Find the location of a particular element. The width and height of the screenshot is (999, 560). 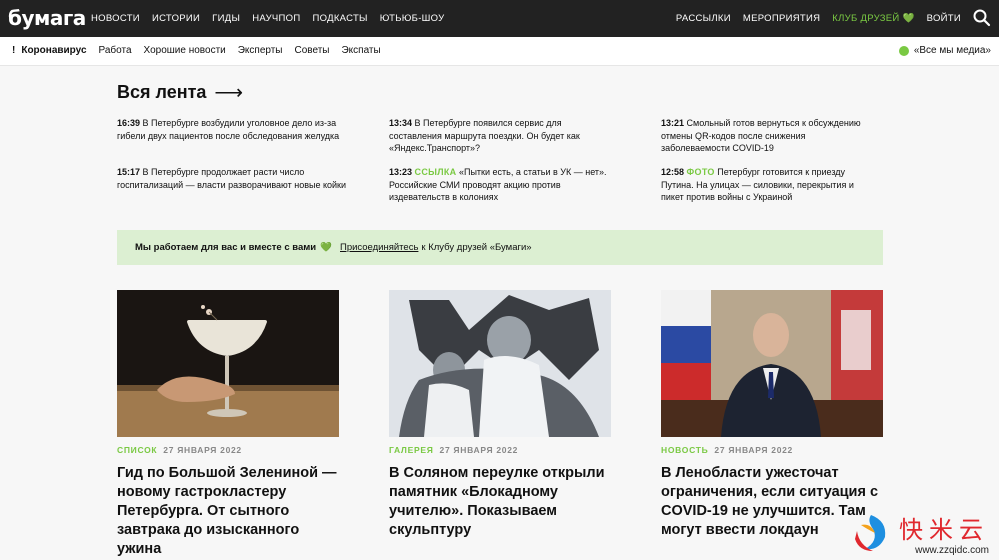

site-logo: бумага is located at coordinates (47, 18).